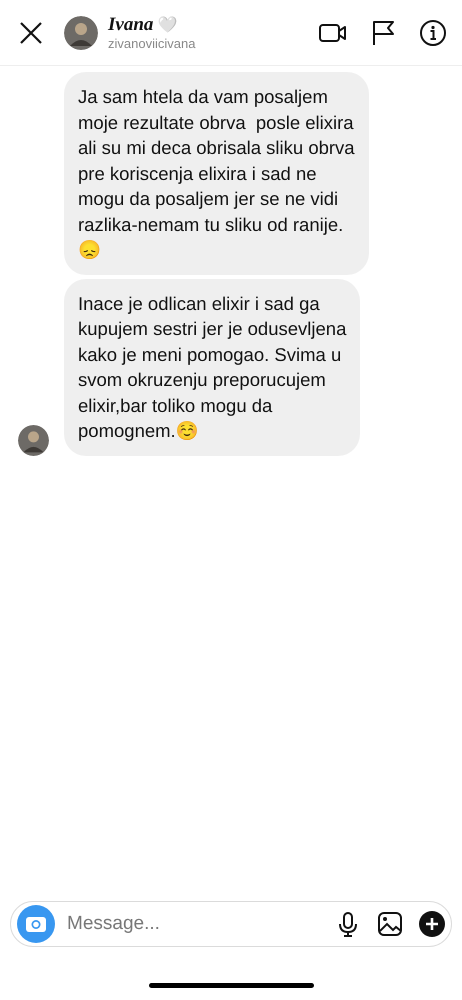 Image resolution: width=462 pixels, height=1000 pixels. I want to click on contact-name: Ivana, so click(131, 25).